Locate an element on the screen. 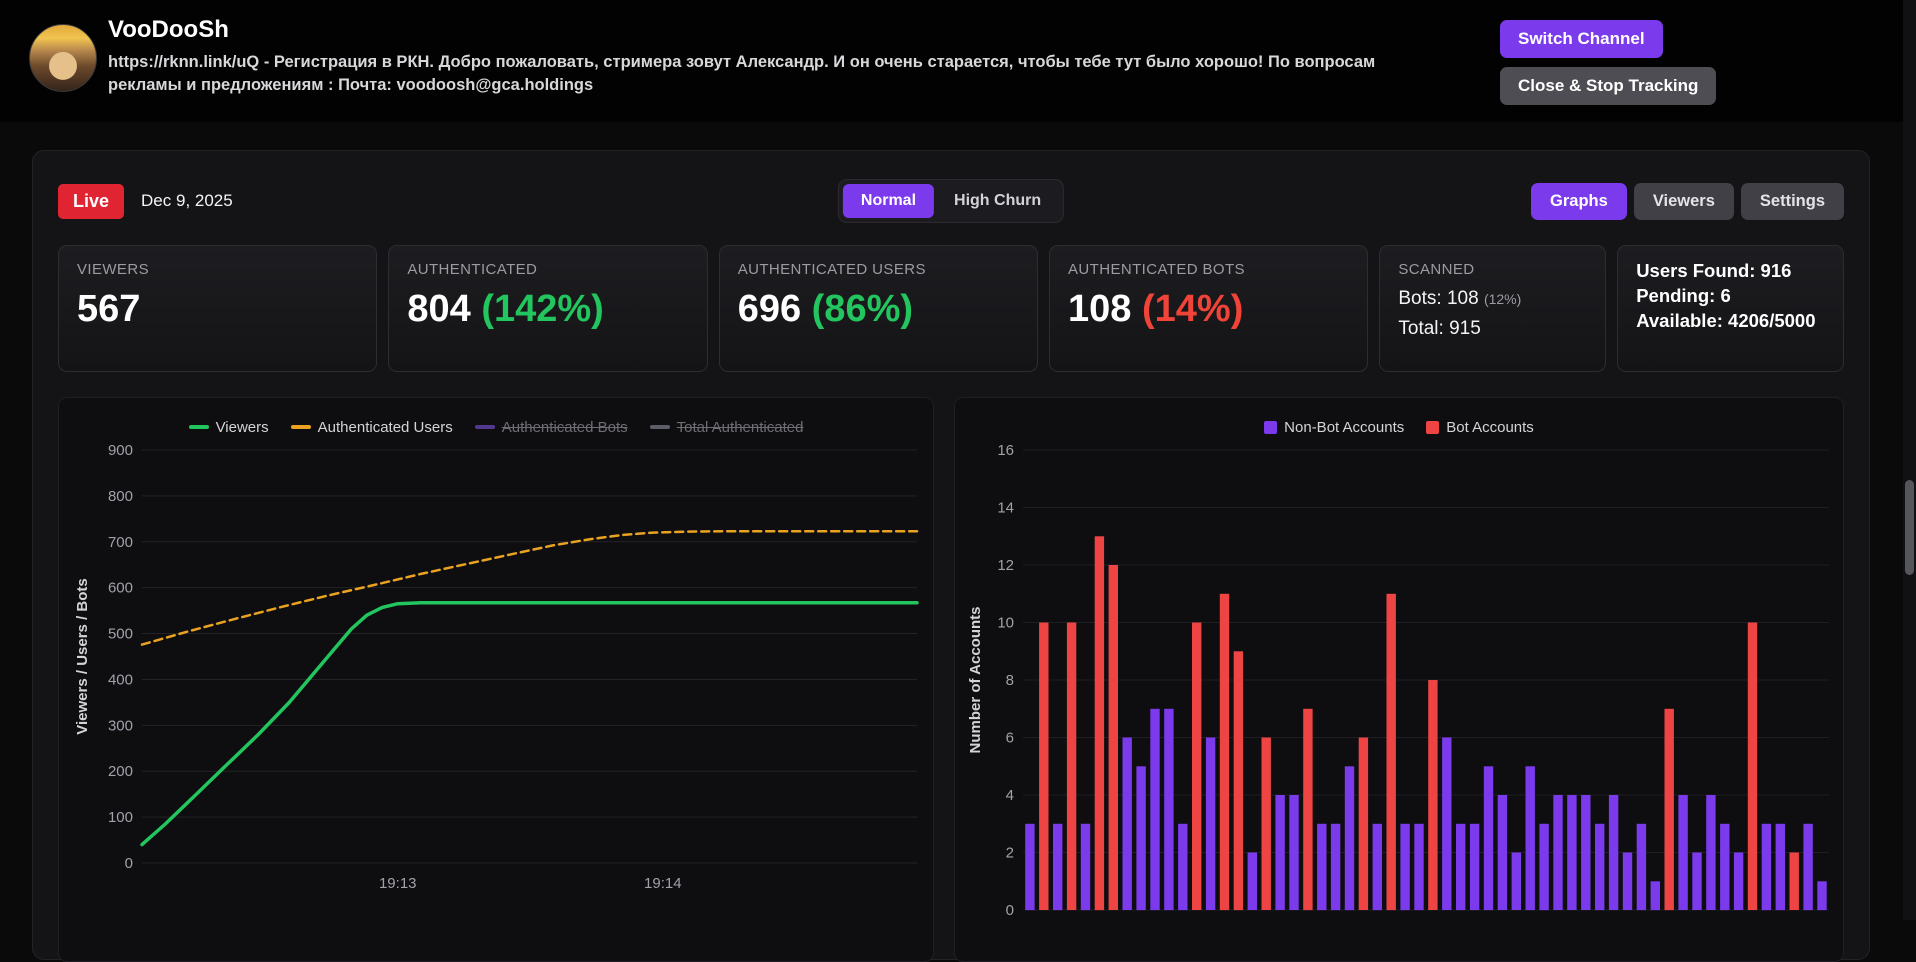  stat-card-scanned: SCANNED Bots: 108 (12%) Total: 915 is located at coordinates (1493, 308).